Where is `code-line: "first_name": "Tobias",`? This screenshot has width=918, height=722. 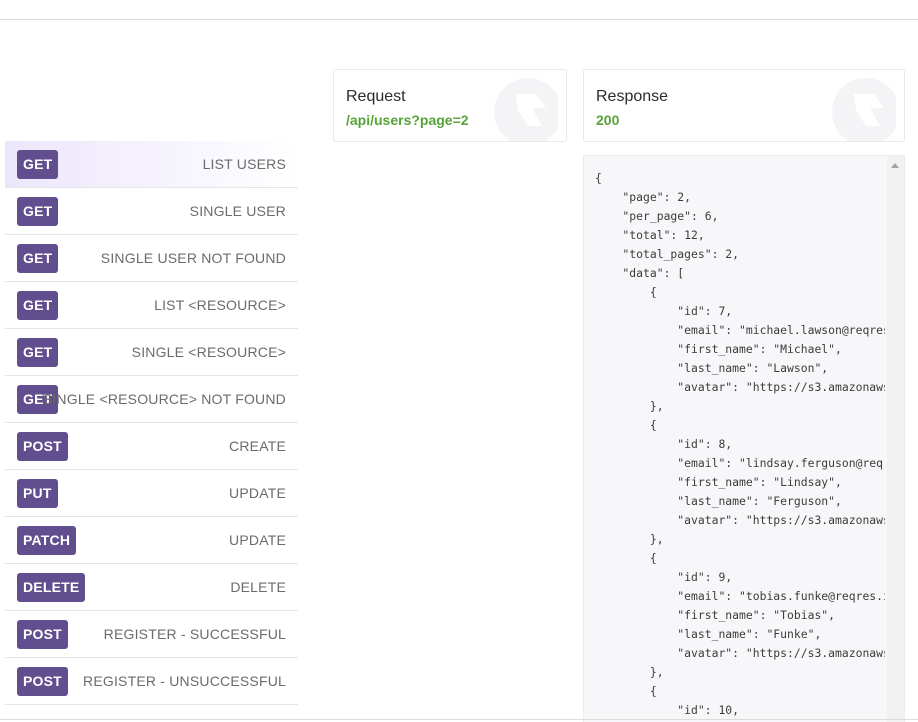 code-line: "first_name": "Tobias", is located at coordinates (715, 615).